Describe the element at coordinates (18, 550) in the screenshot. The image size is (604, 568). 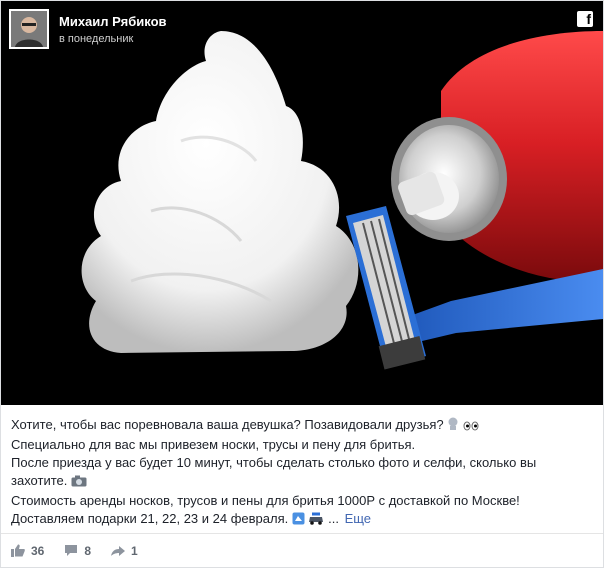
I see `thumbs-up-icon` at that location.